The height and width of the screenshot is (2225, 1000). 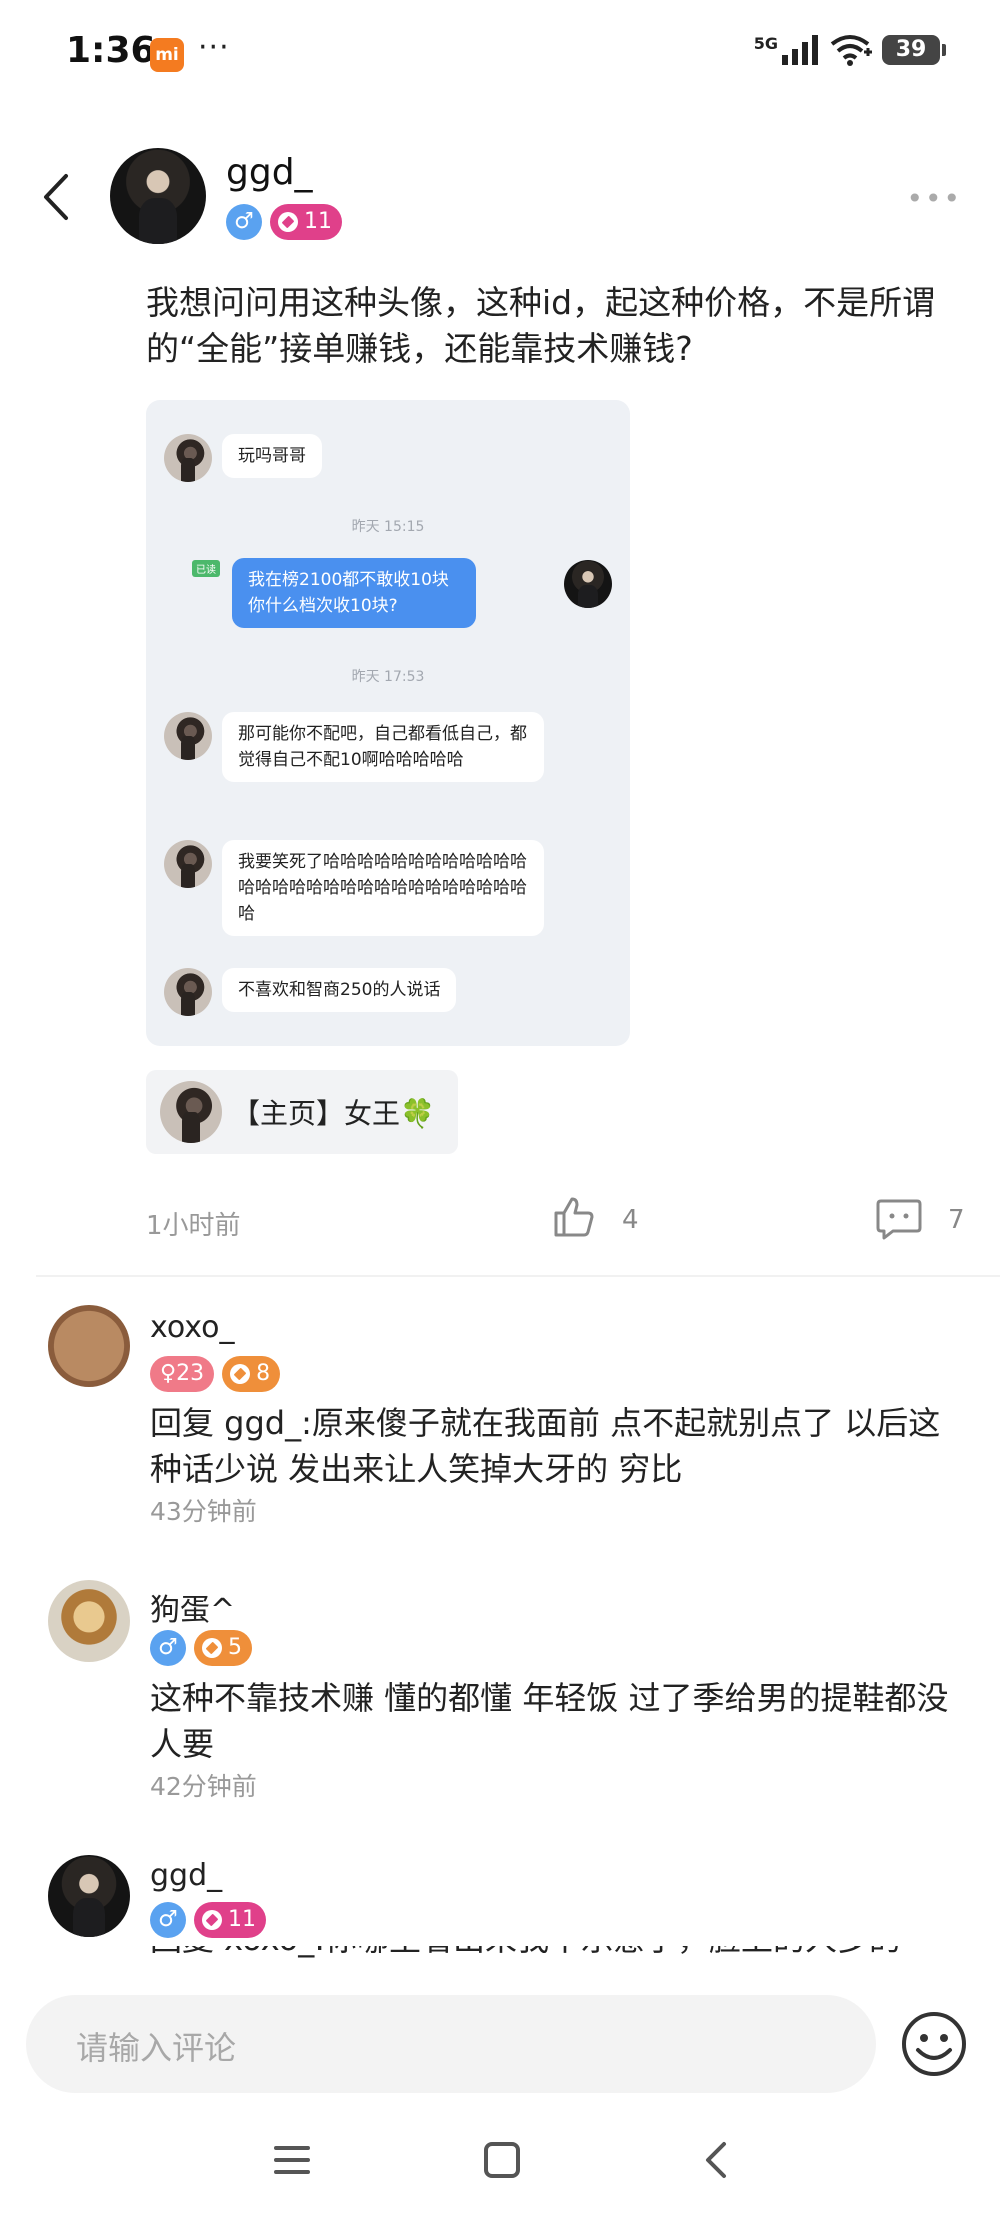 What do you see at coordinates (934, 2044) in the screenshot?
I see `emoji-icon` at bounding box center [934, 2044].